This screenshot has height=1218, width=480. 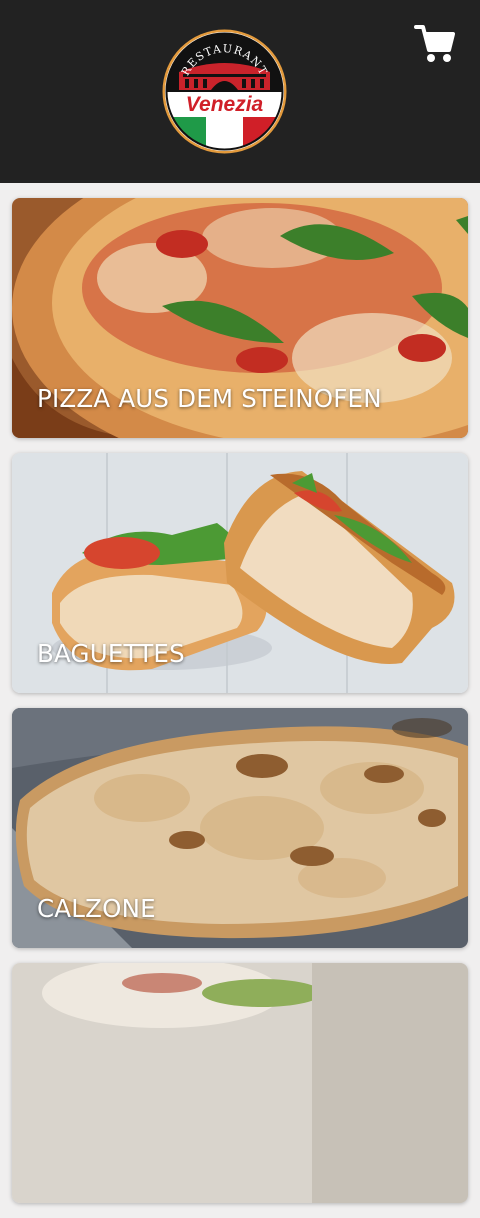 What do you see at coordinates (96, 908) in the screenshot?
I see `category-title: CALZONE` at bounding box center [96, 908].